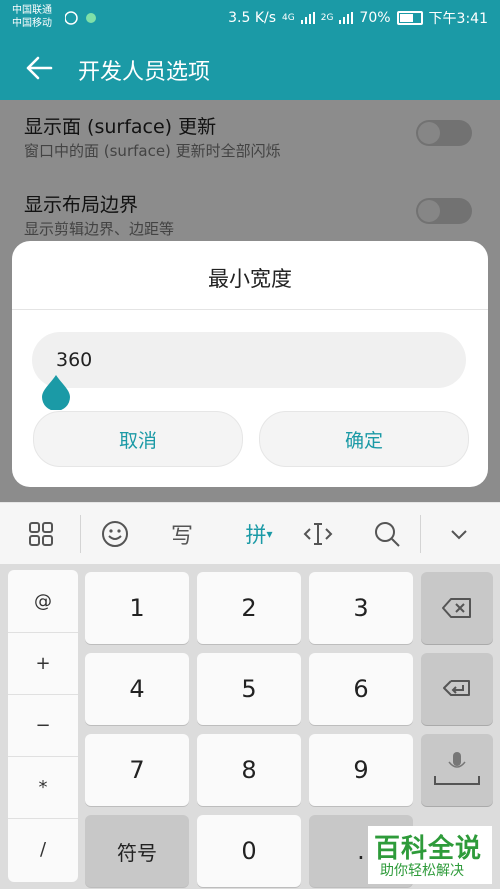 The image size is (500, 889). Describe the element at coordinates (32, 10) in the screenshot. I see `carrier-1: 中国联通` at that location.